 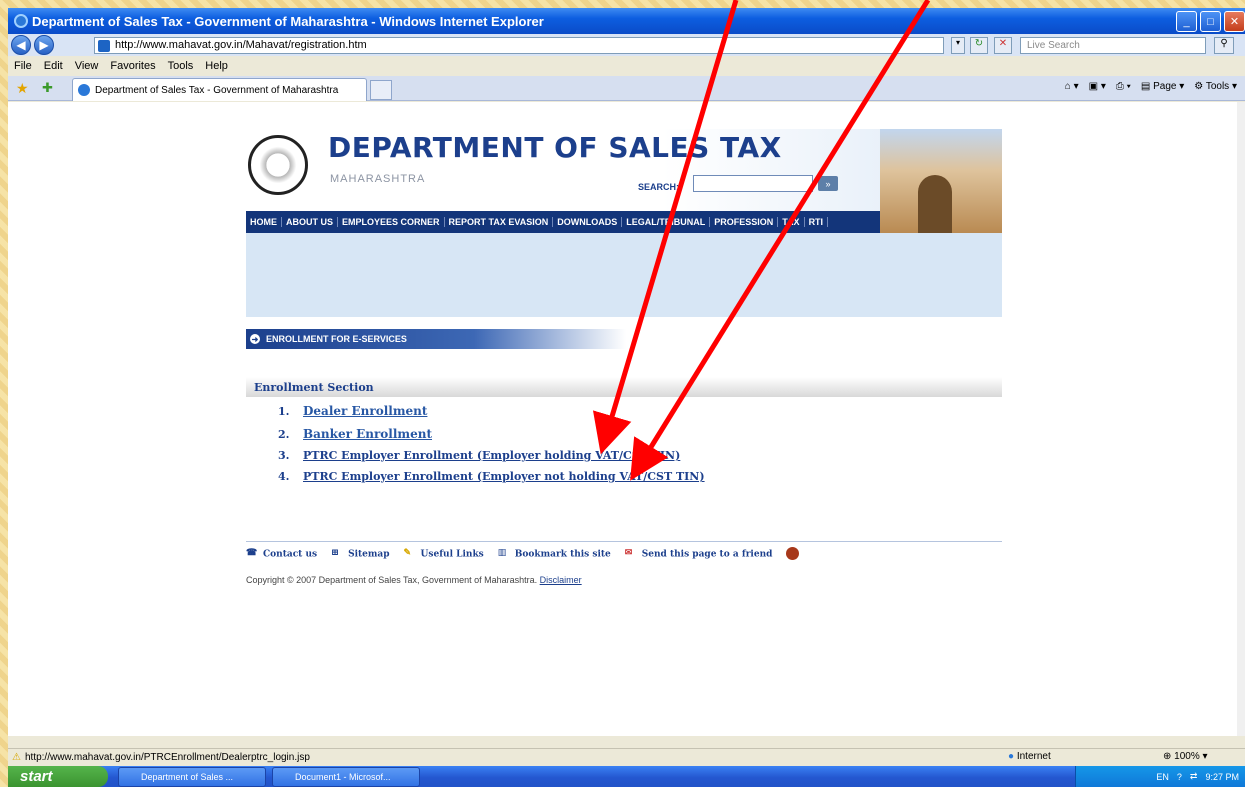 I want to click on list-item: 1. Dealer Enrollment, so click(x=353, y=411).